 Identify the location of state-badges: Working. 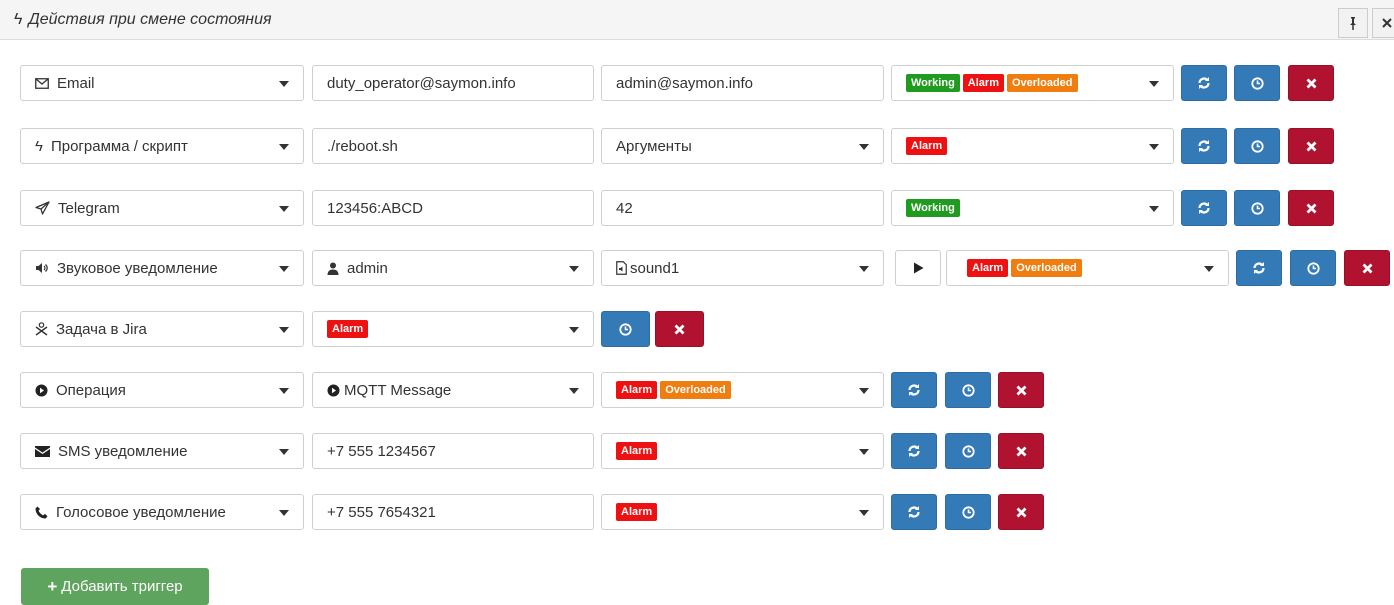
(933, 208).